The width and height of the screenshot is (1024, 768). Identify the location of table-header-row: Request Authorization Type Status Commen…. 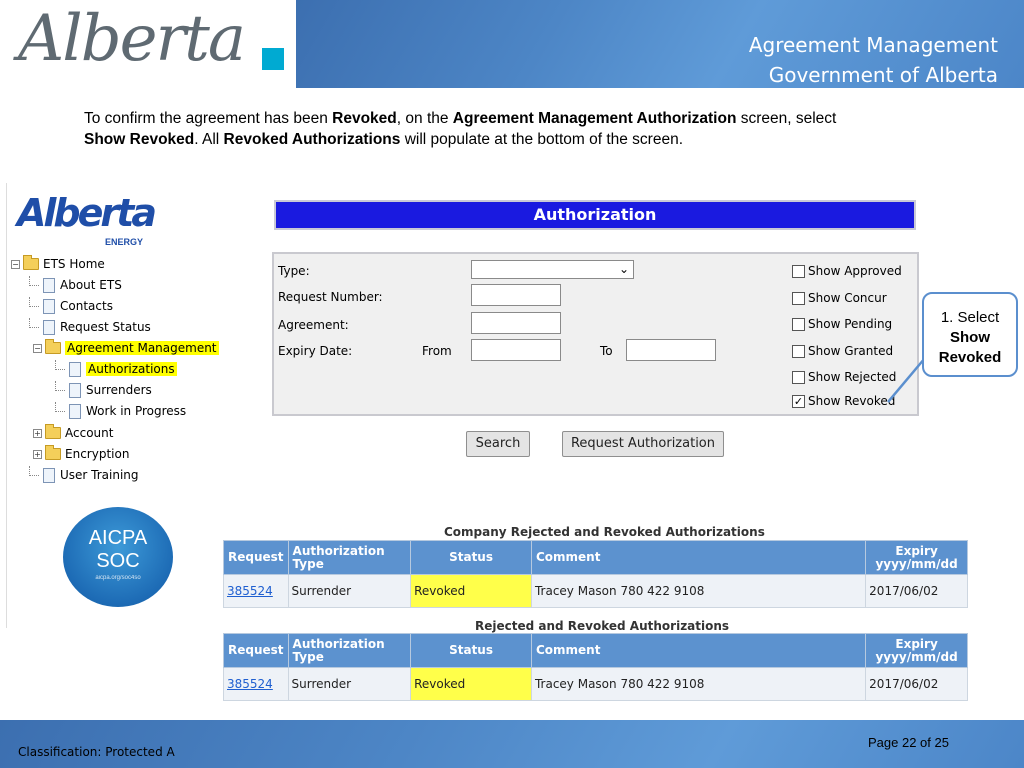
(595, 650).